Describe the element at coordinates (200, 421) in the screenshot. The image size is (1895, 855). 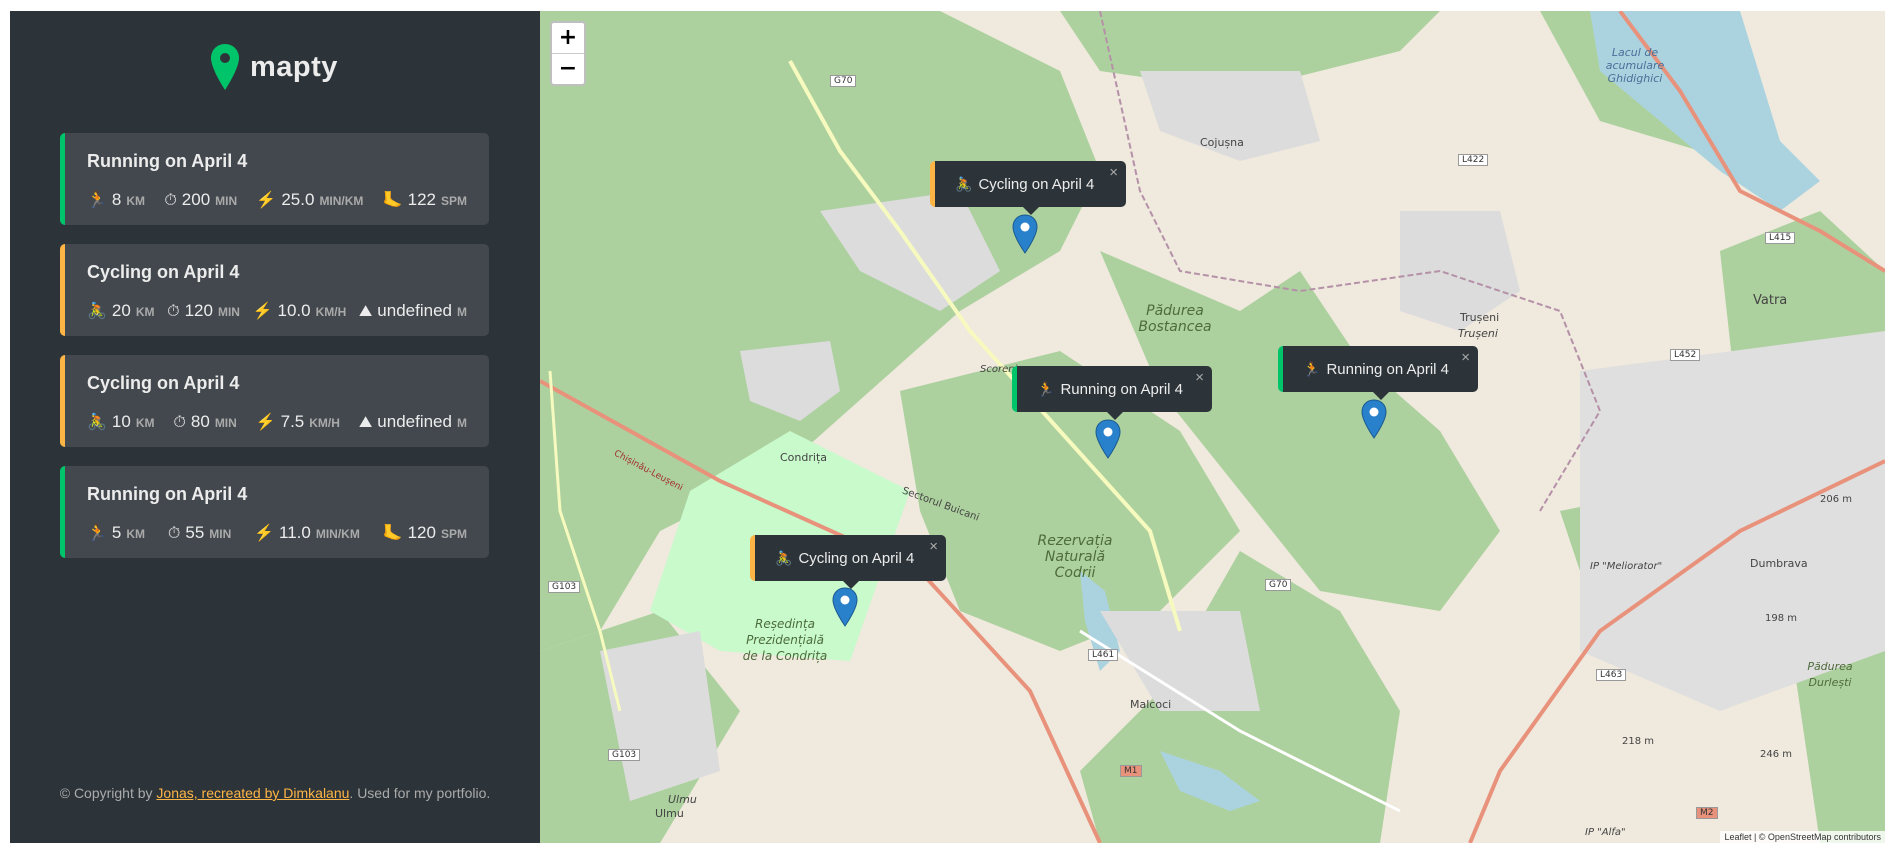
I see `detail-value: 80` at that location.